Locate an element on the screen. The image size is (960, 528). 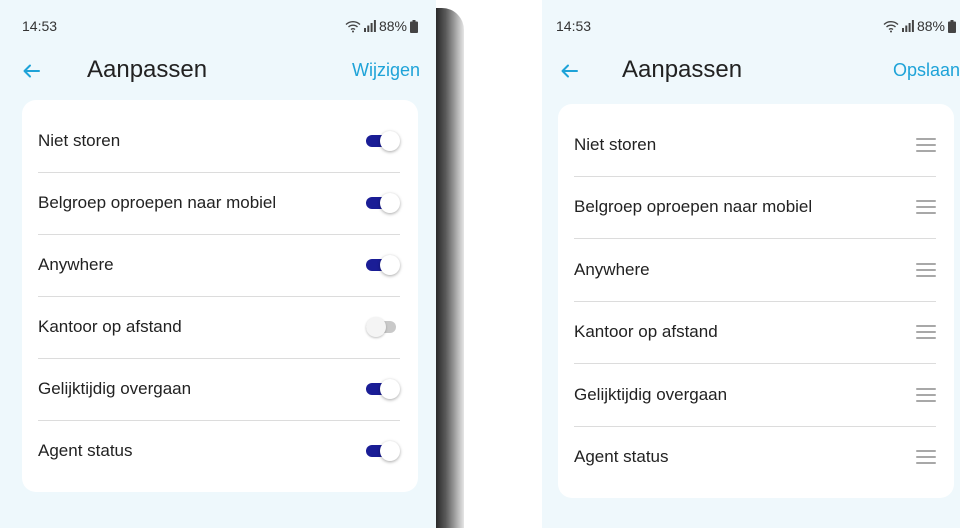
phone-edge-shadow is located at coordinates (450, 268).